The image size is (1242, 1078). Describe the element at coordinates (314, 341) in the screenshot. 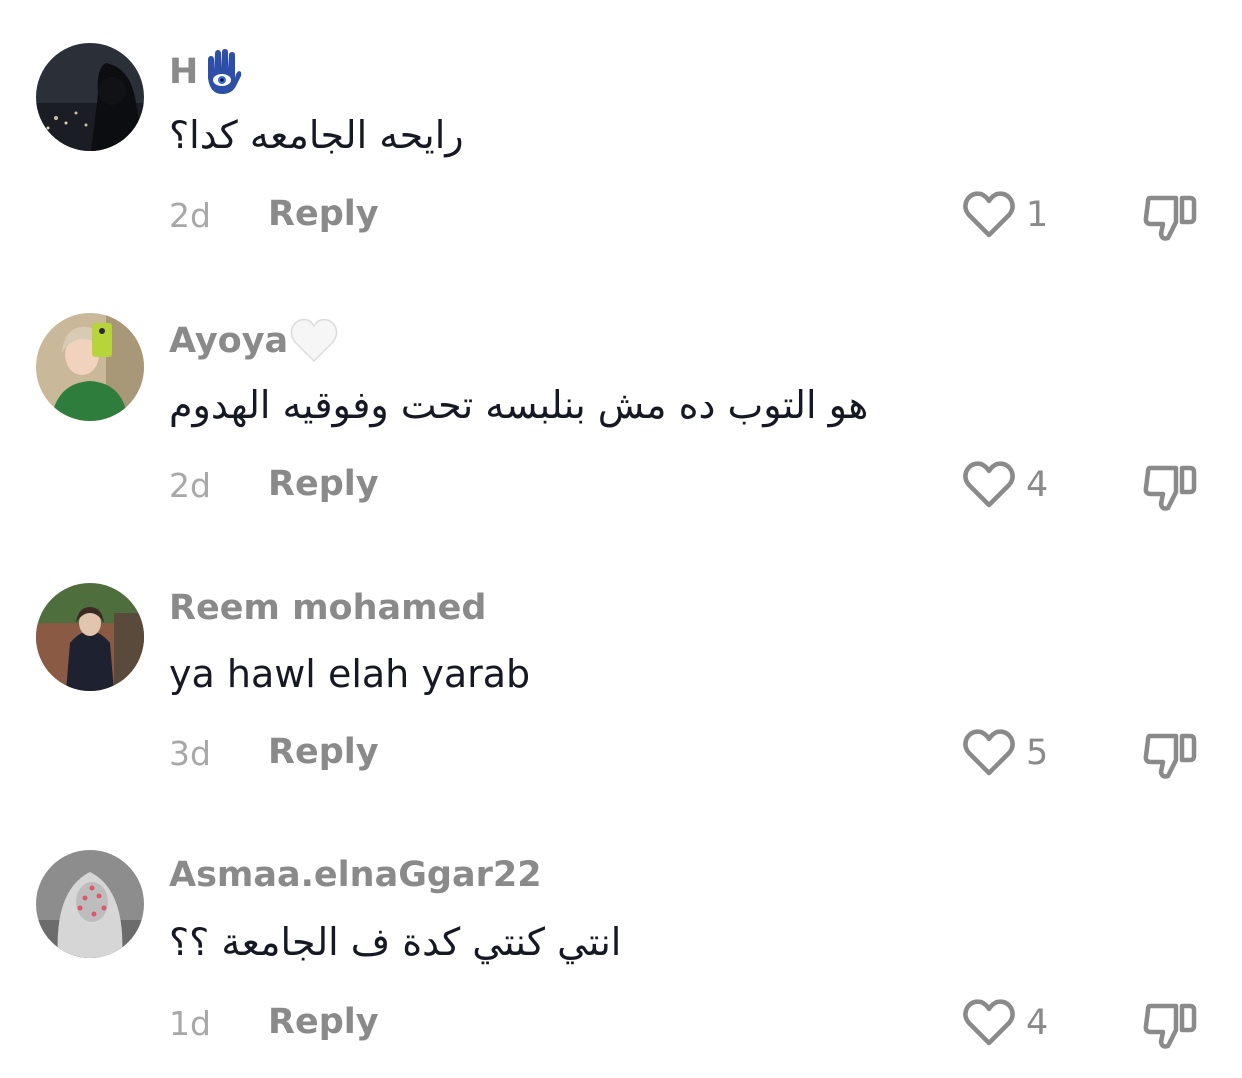

I see `white-heart-icon` at that location.